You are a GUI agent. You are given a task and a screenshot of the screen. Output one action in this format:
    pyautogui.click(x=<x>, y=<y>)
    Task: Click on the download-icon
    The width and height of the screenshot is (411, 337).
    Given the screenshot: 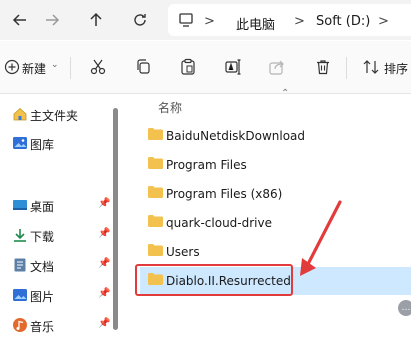 What is the action you would take?
    pyautogui.click(x=20, y=235)
    